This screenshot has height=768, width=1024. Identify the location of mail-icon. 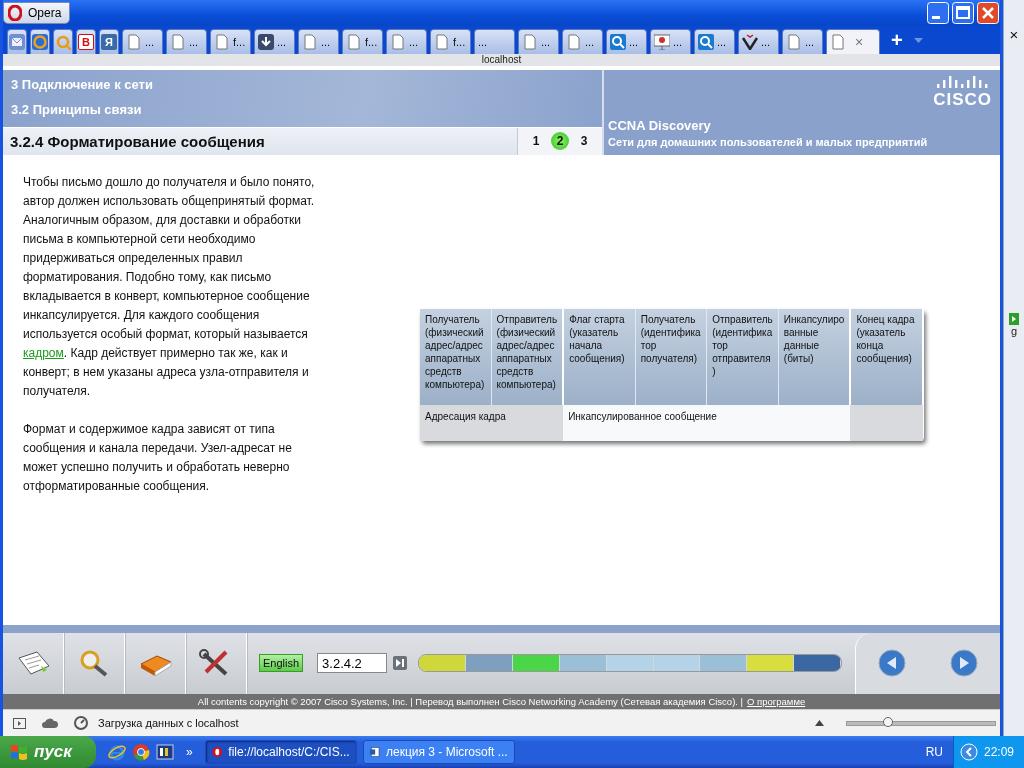
(17, 41).